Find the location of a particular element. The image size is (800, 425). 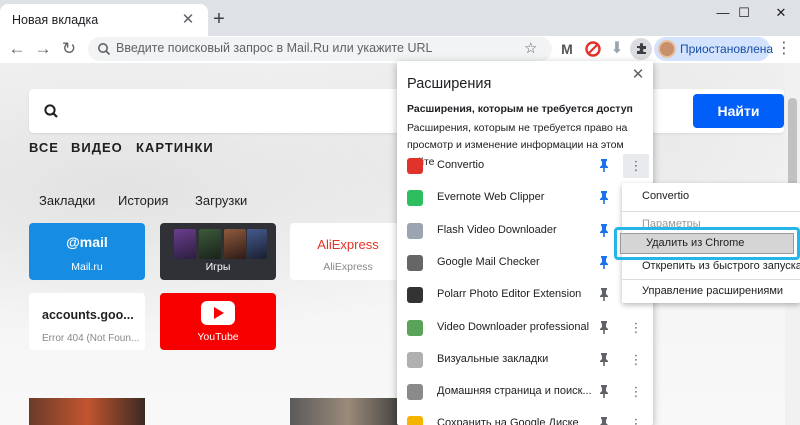

tile-label: Игры is located at coordinates (218, 267).